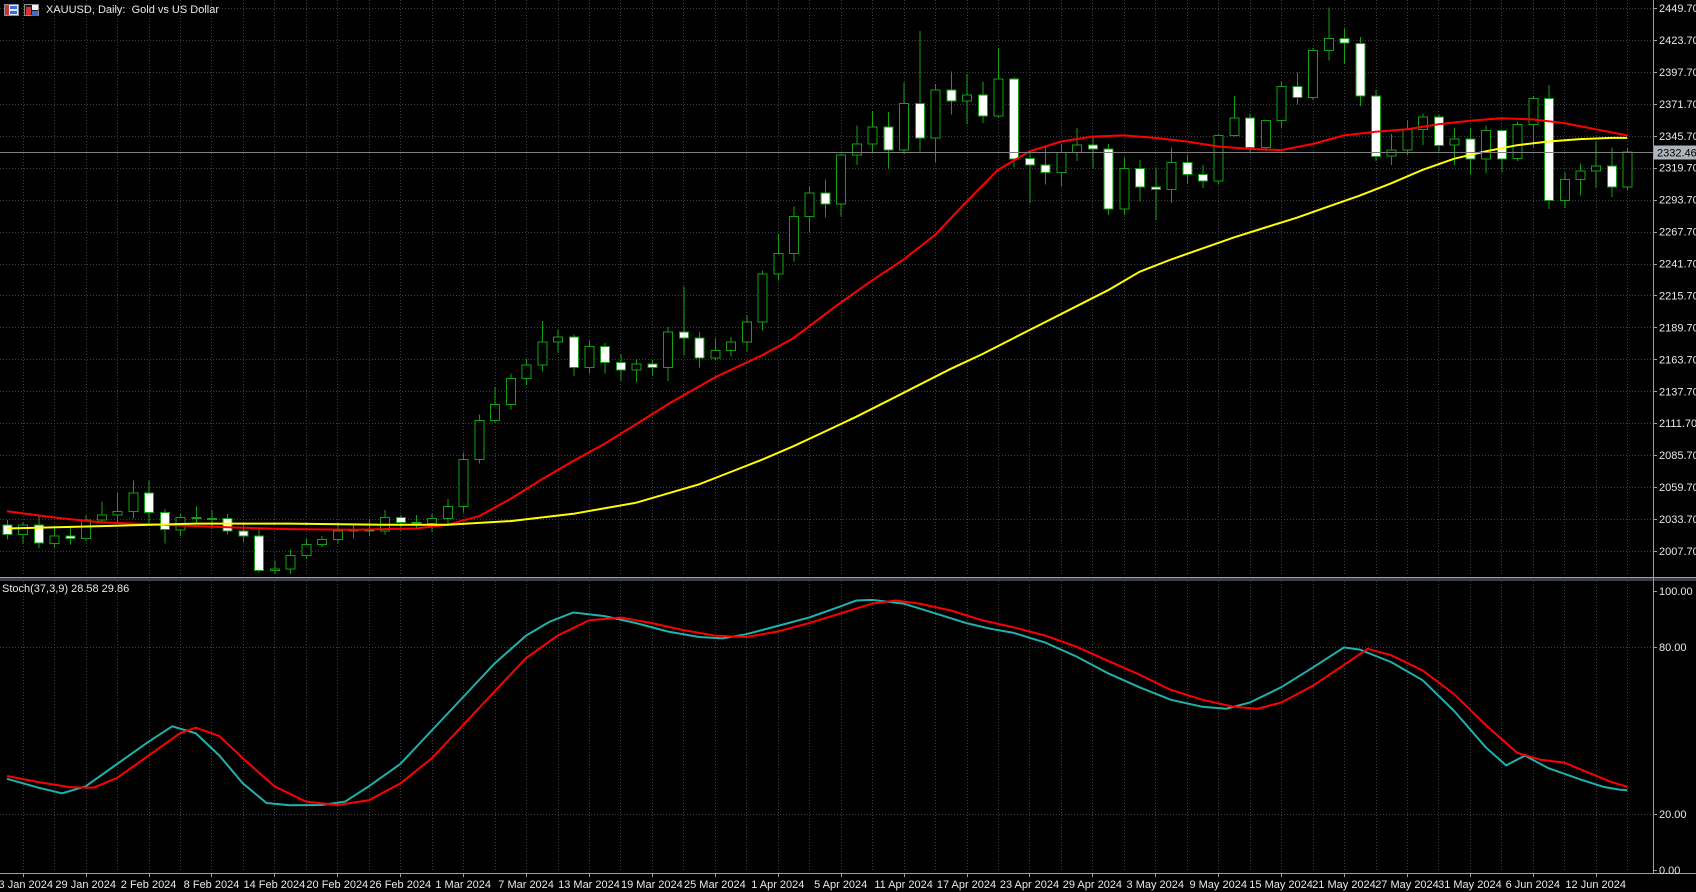 This screenshot has width=1696, height=892. What do you see at coordinates (1677, 297) in the screenshot?
I see `price-tick-label: 2215.70` at bounding box center [1677, 297].